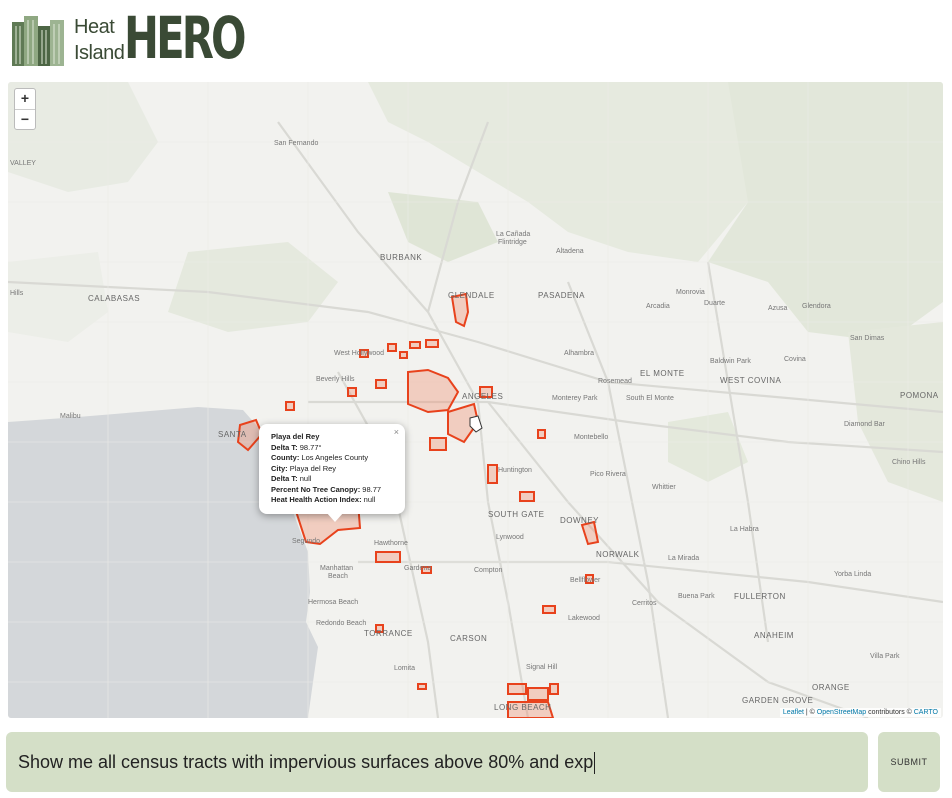  What do you see at coordinates (890, 712) in the screenshot?
I see `attribution-contrib: contributors ©` at bounding box center [890, 712].